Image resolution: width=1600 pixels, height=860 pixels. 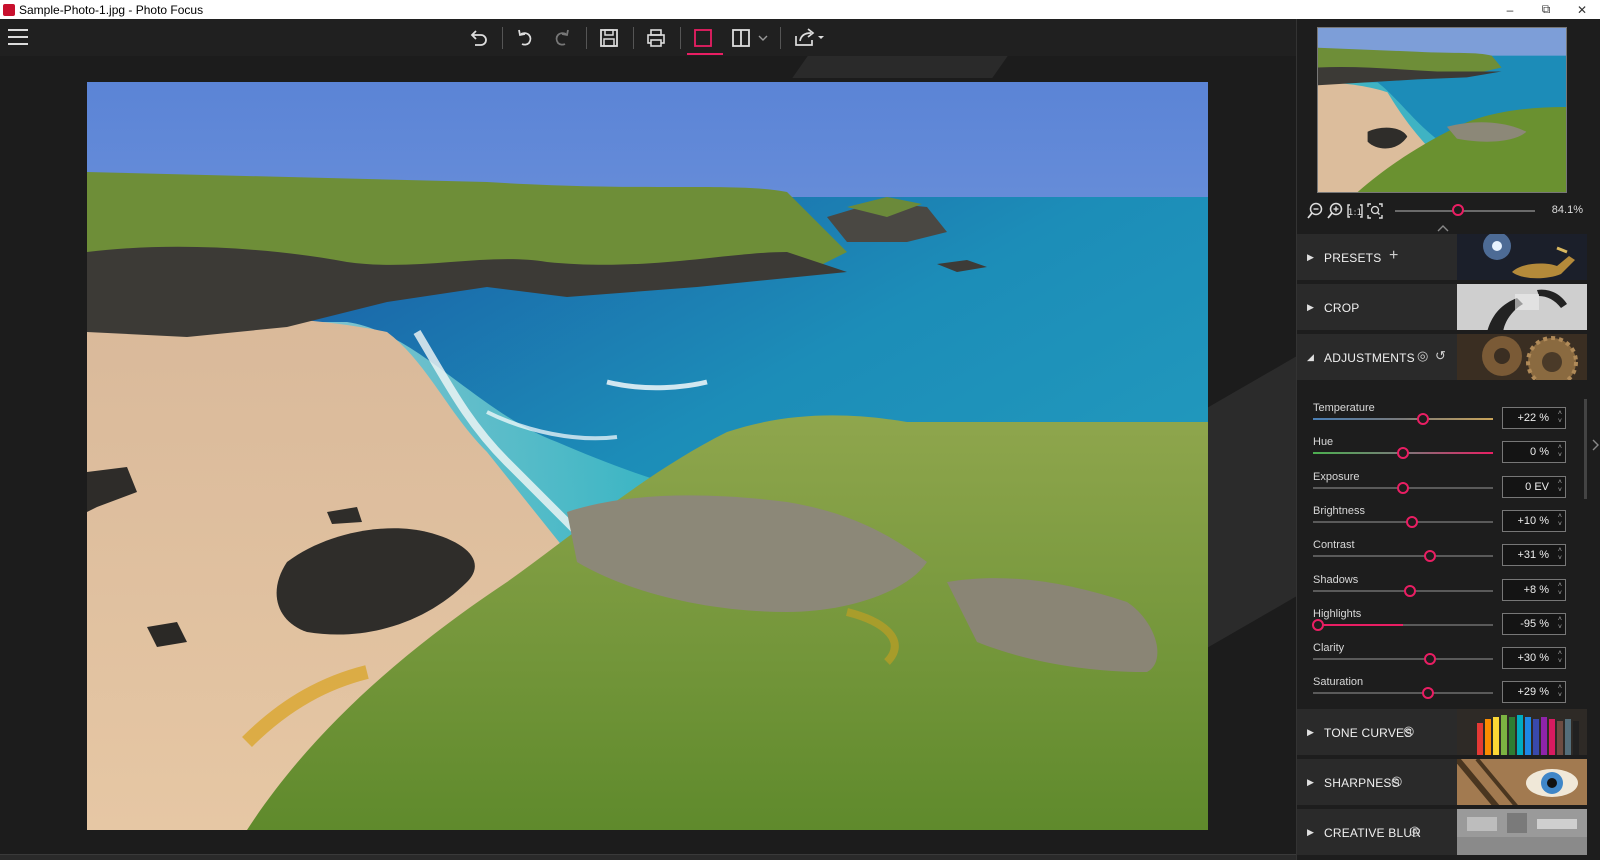 I want to click on hamburger-icon, so click(x=18, y=37).